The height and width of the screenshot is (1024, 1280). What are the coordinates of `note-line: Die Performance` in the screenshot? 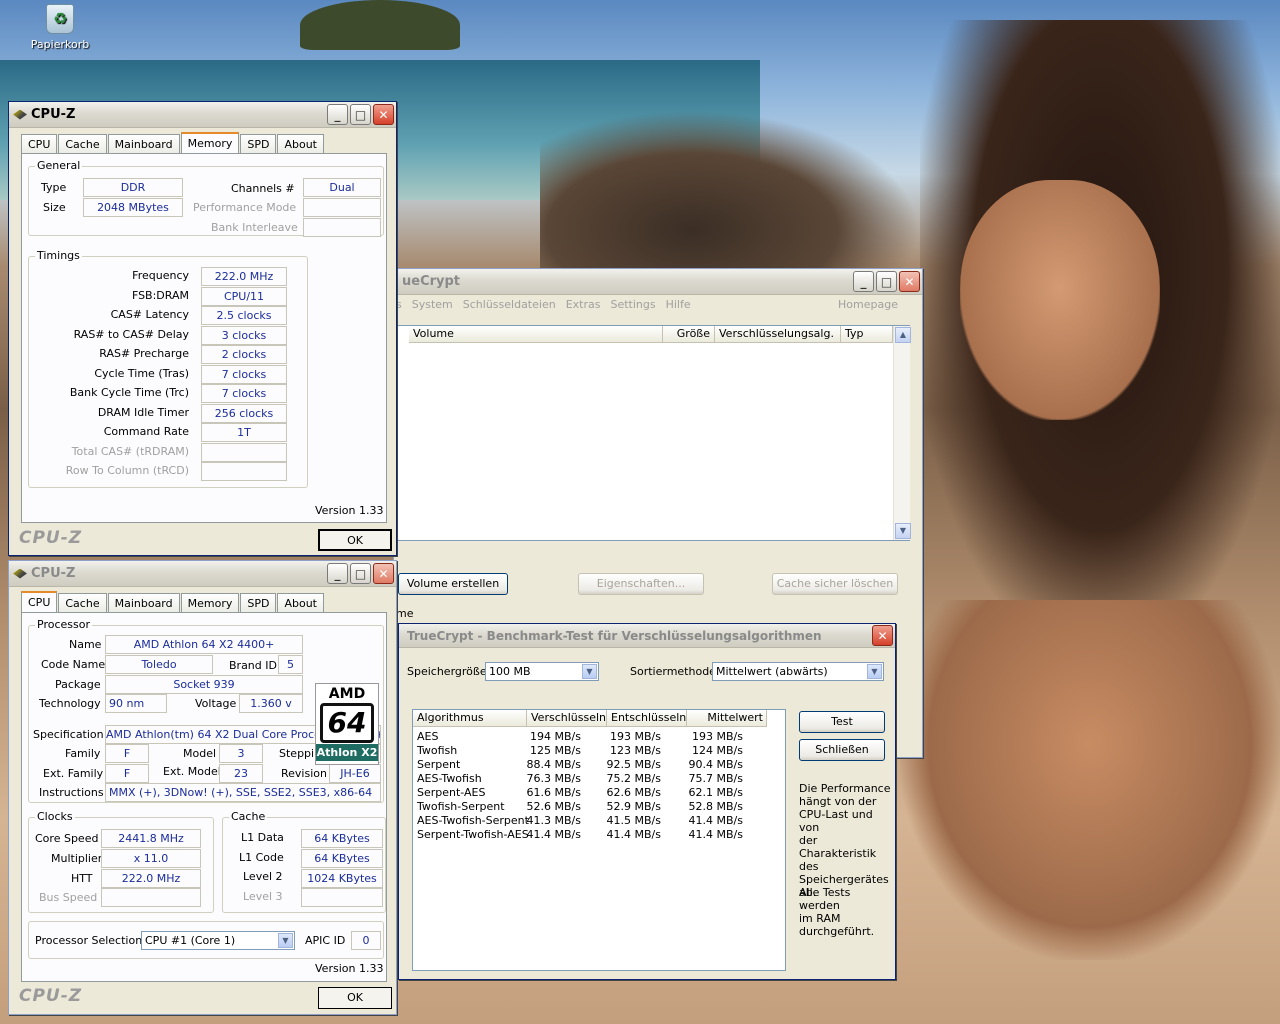 It's located at (845, 788).